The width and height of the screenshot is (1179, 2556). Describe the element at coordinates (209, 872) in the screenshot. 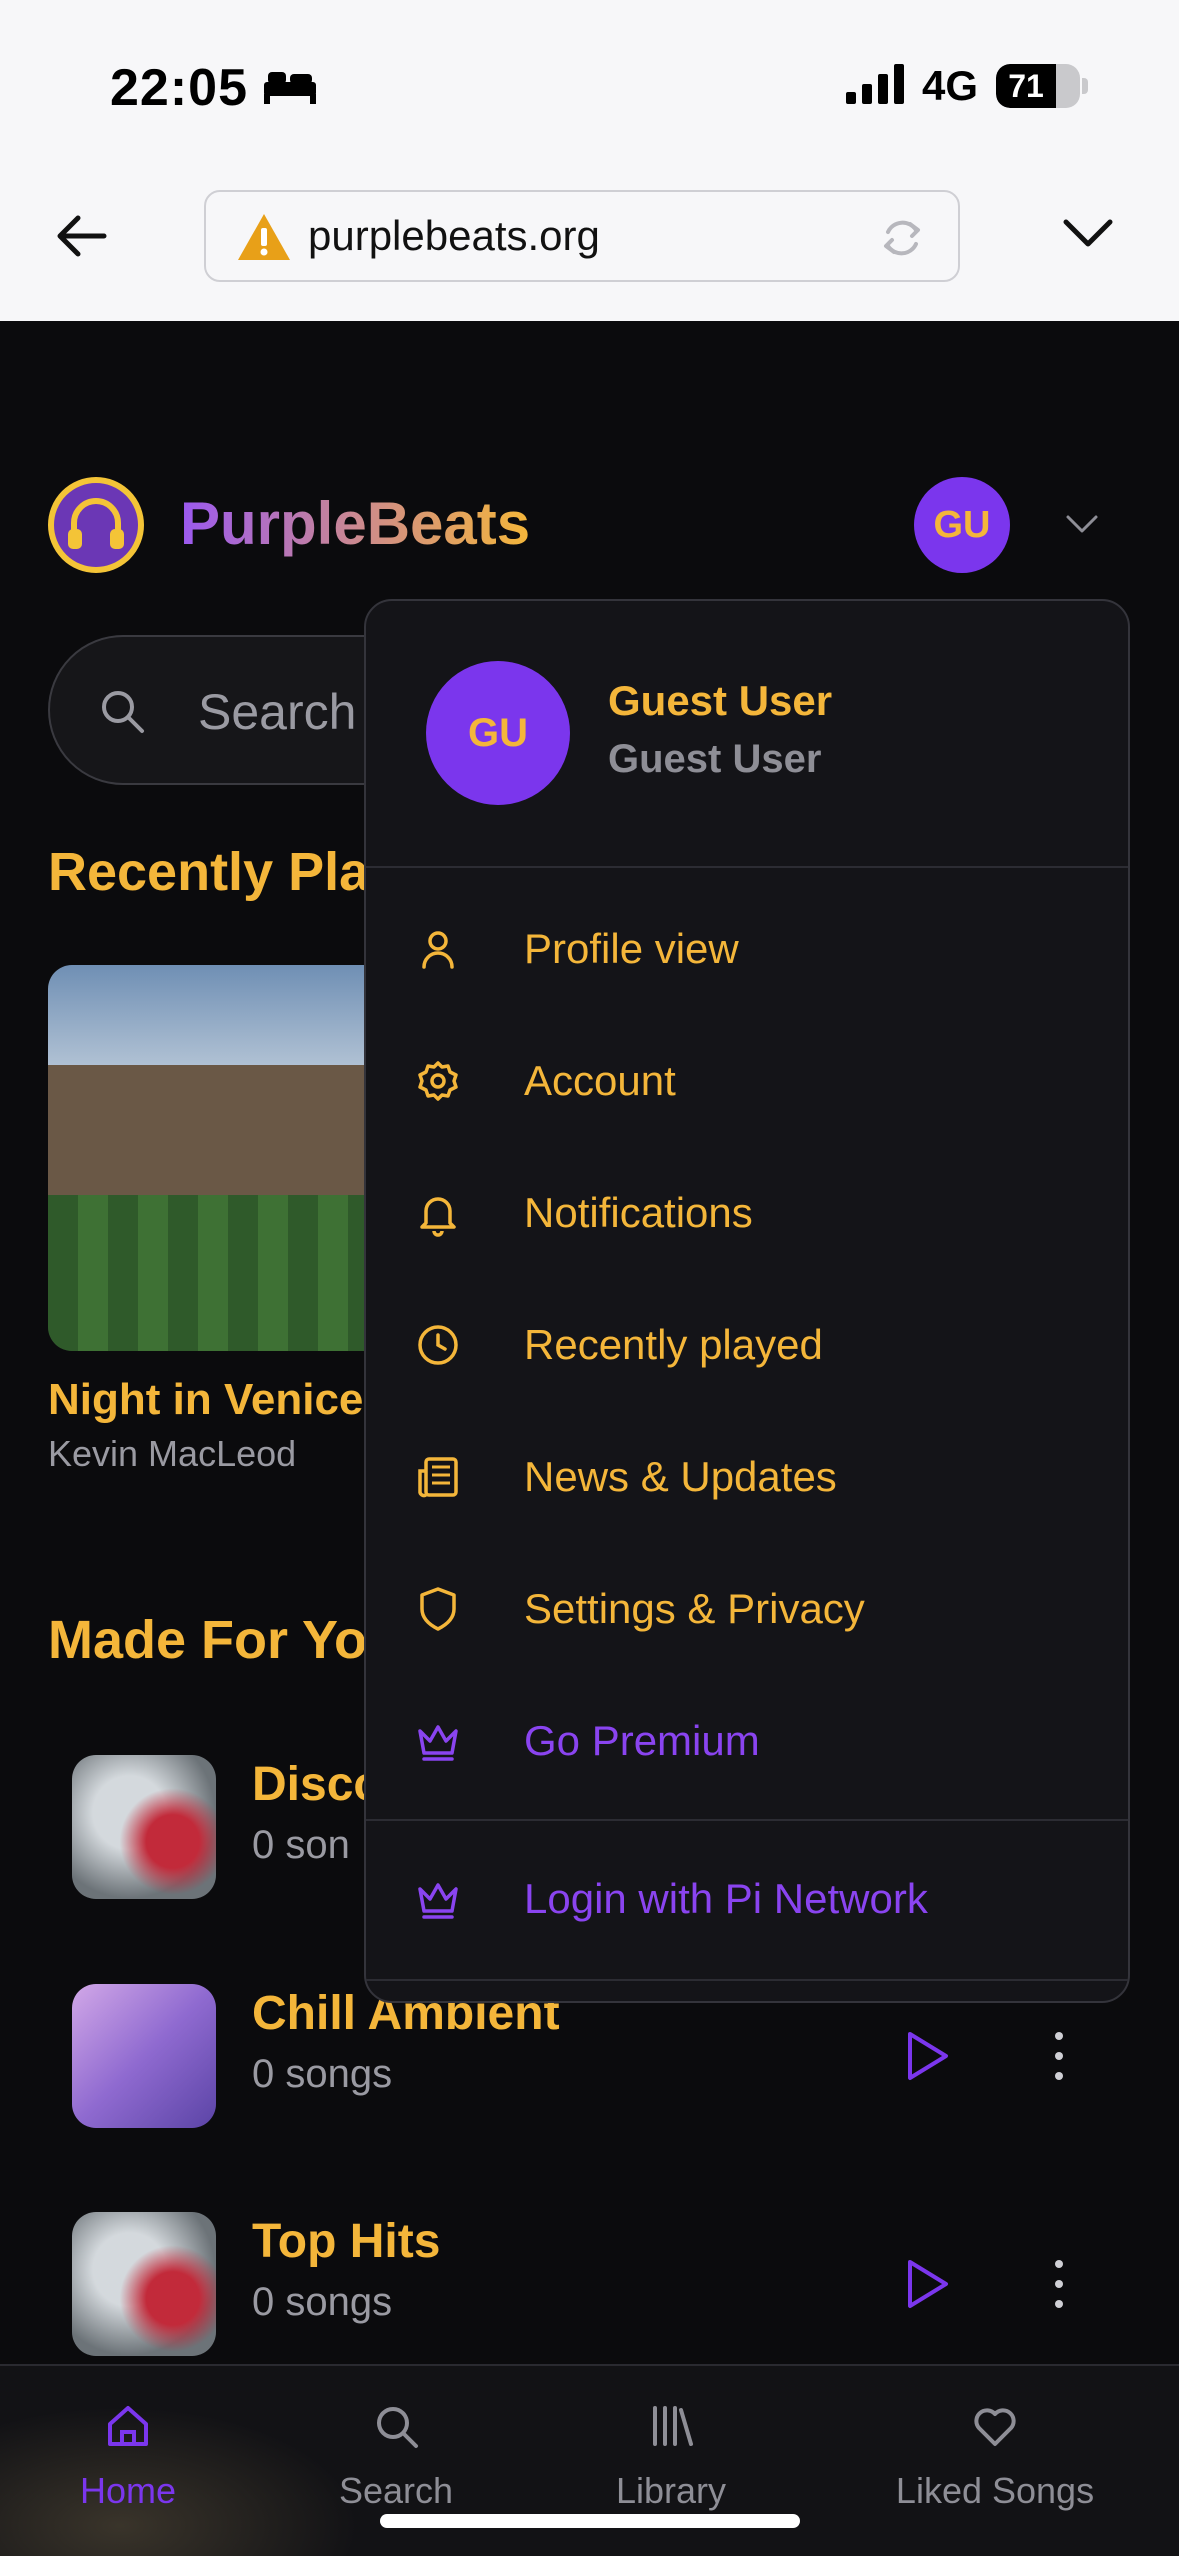

I see `section-title-recently-played: Recently Pla` at that location.